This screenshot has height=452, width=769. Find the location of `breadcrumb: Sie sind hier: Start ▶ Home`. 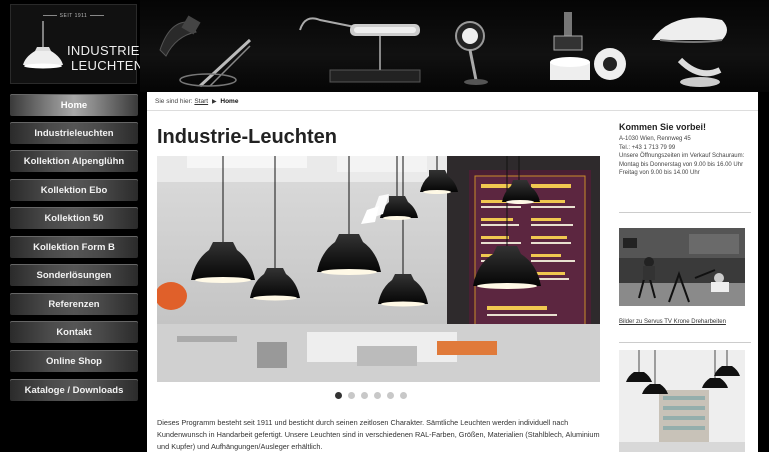

breadcrumb: Sie sind hier: Start ▶ Home is located at coordinates (196, 101).